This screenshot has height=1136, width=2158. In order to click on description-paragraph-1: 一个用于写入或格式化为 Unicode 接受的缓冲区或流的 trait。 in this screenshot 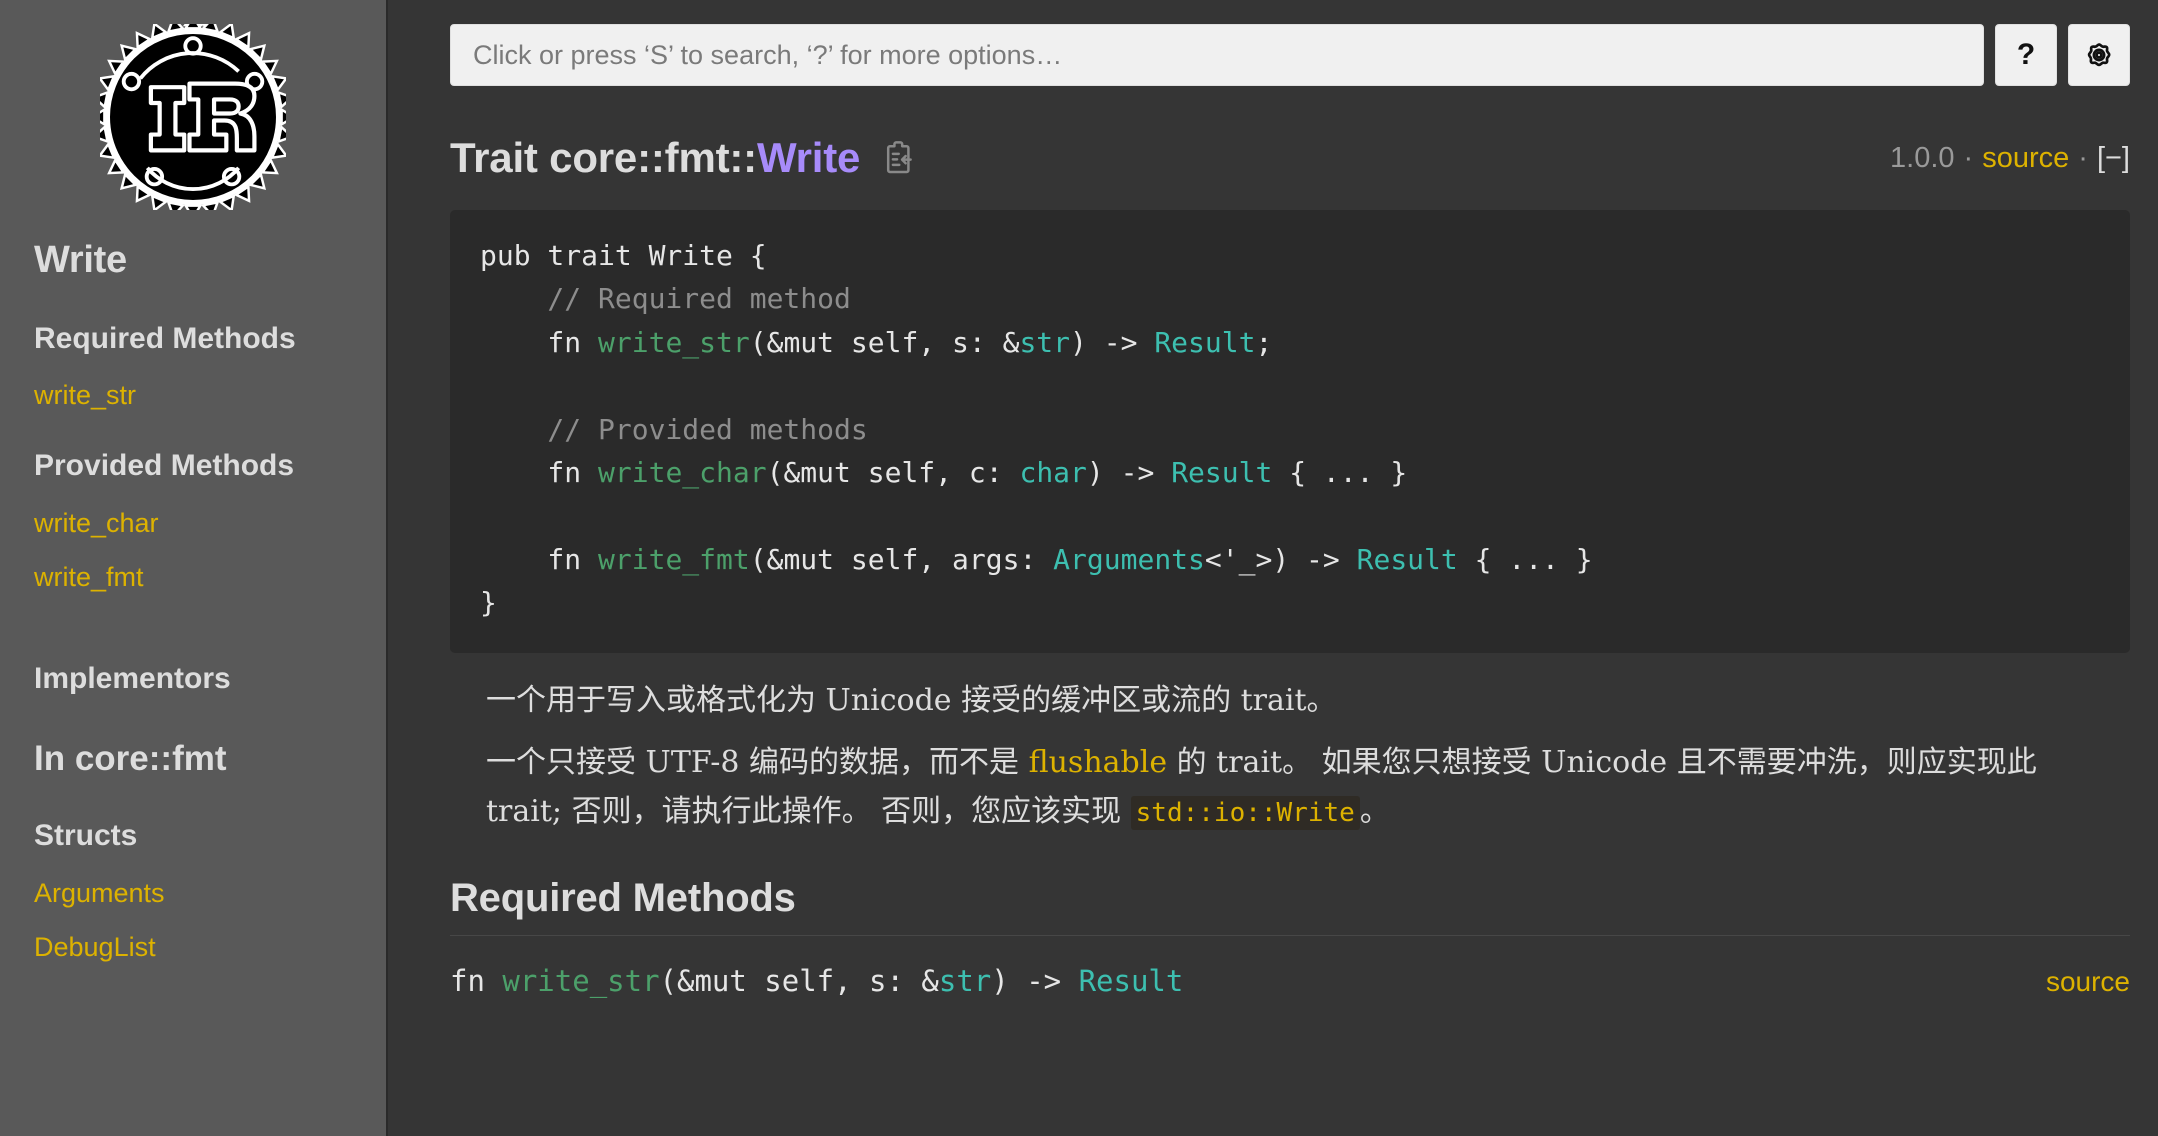, I will do `click(911, 700)`.